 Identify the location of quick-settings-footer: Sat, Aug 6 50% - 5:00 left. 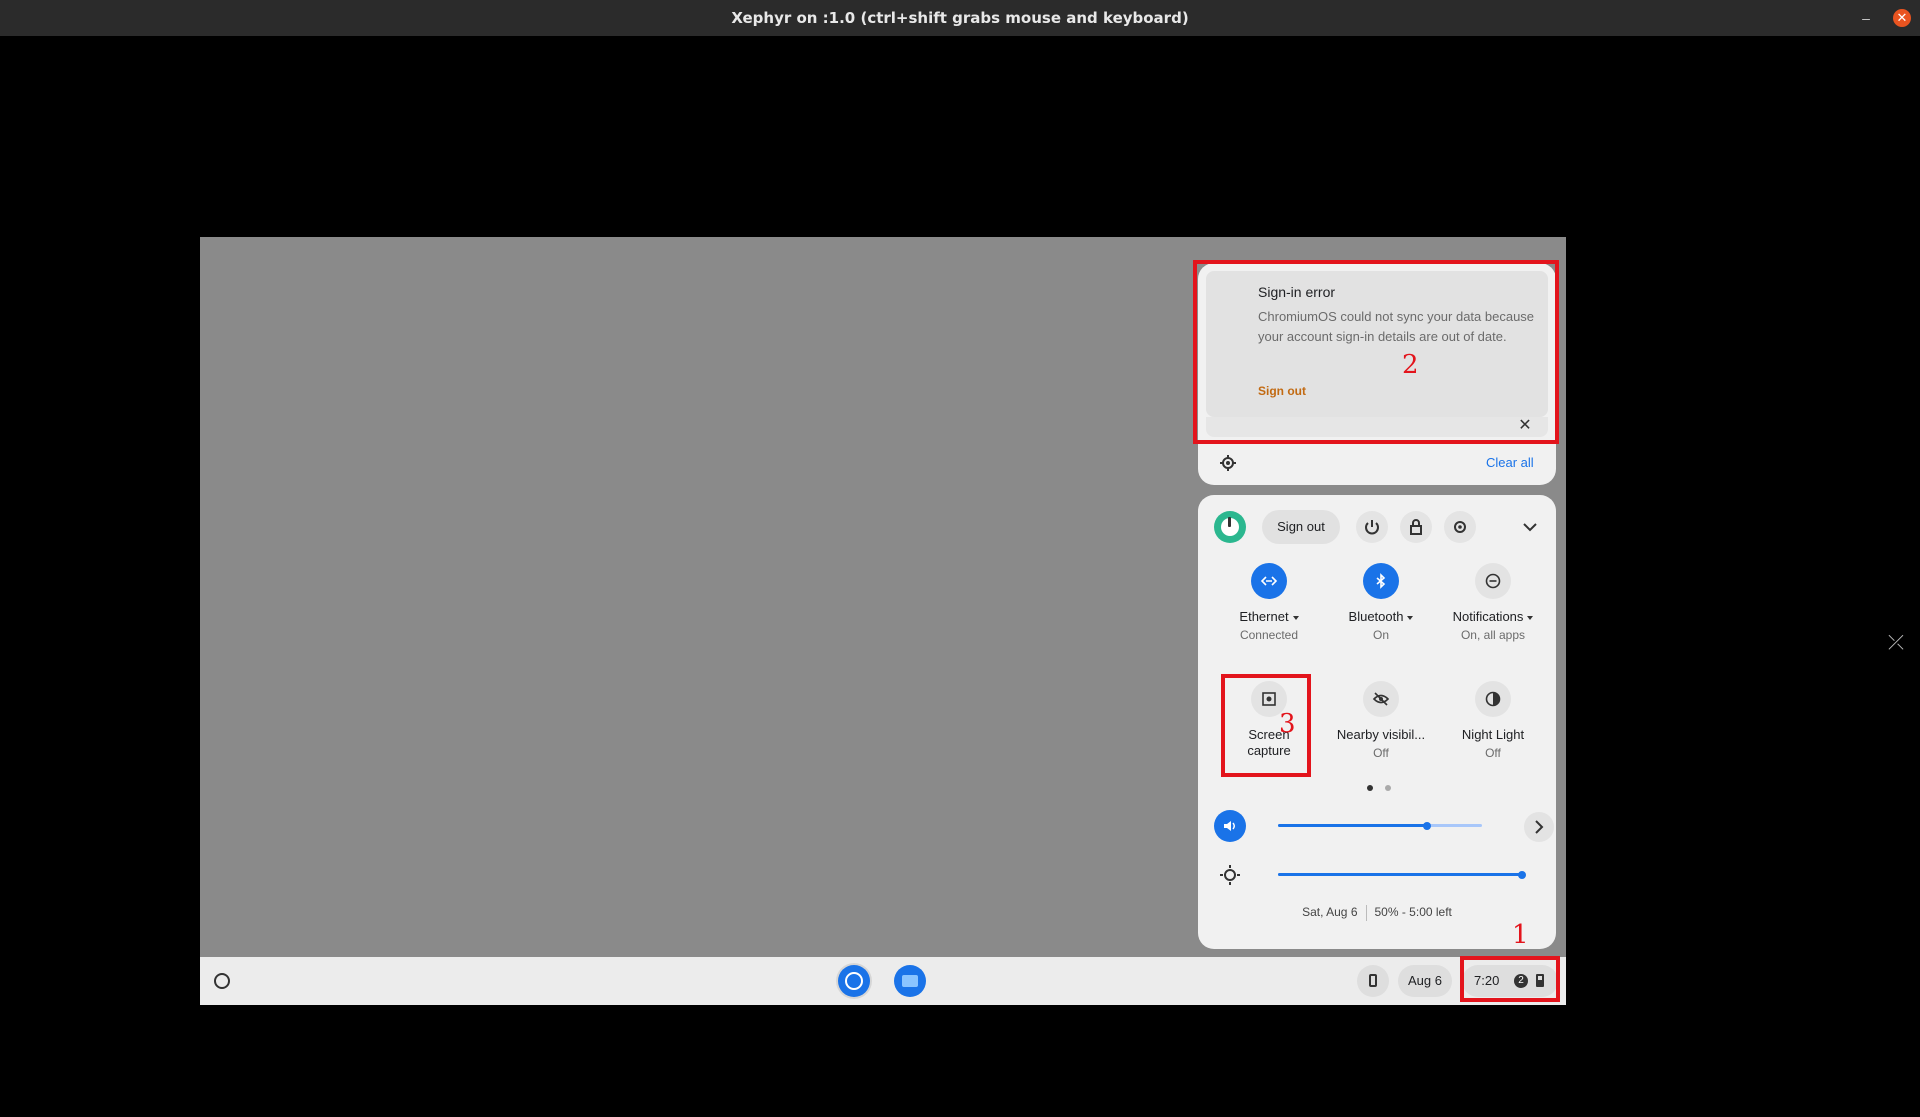
(1377, 913).